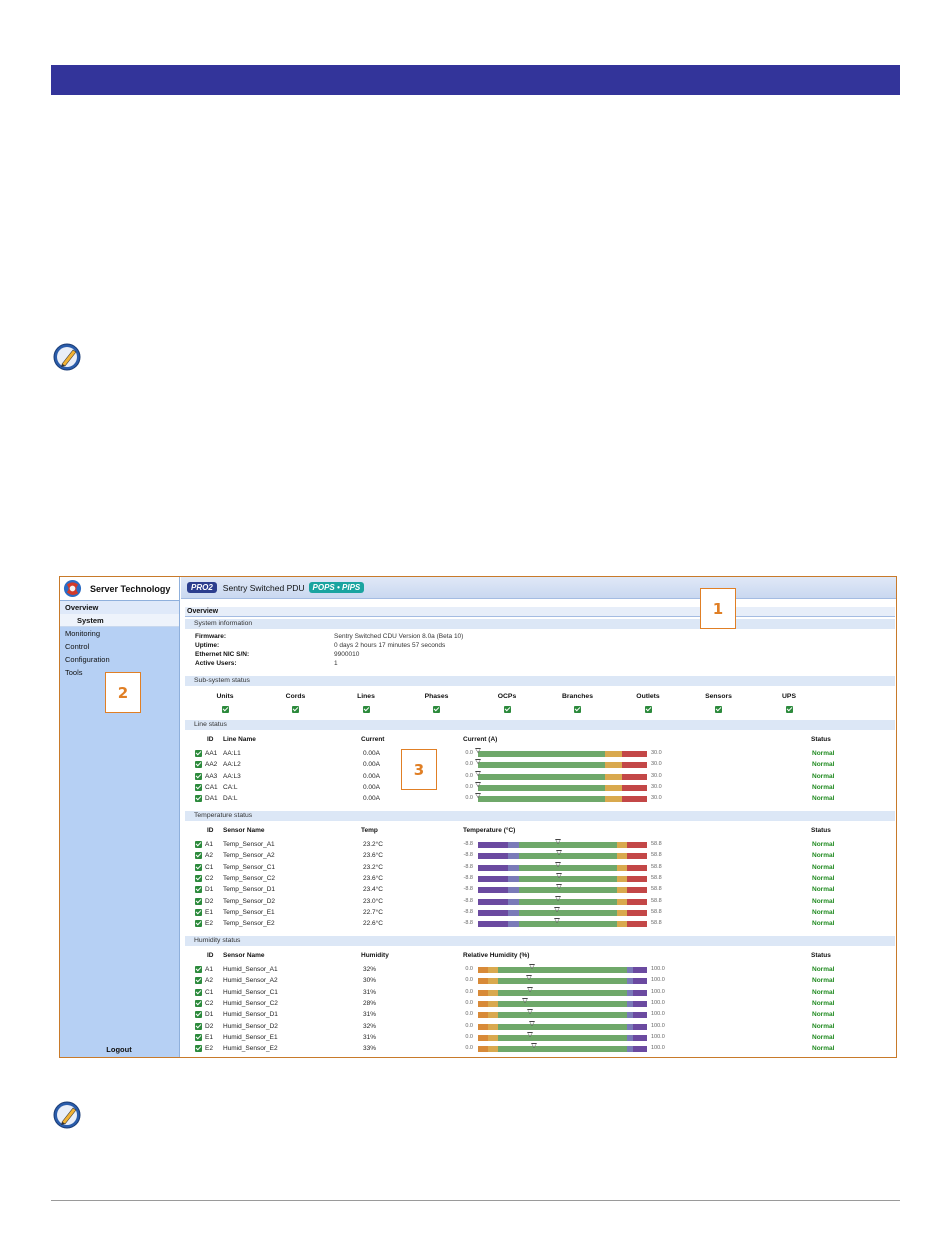  What do you see at coordinates (209, 1049) in the screenshot?
I see `humid-row-id: E2` at bounding box center [209, 1049].